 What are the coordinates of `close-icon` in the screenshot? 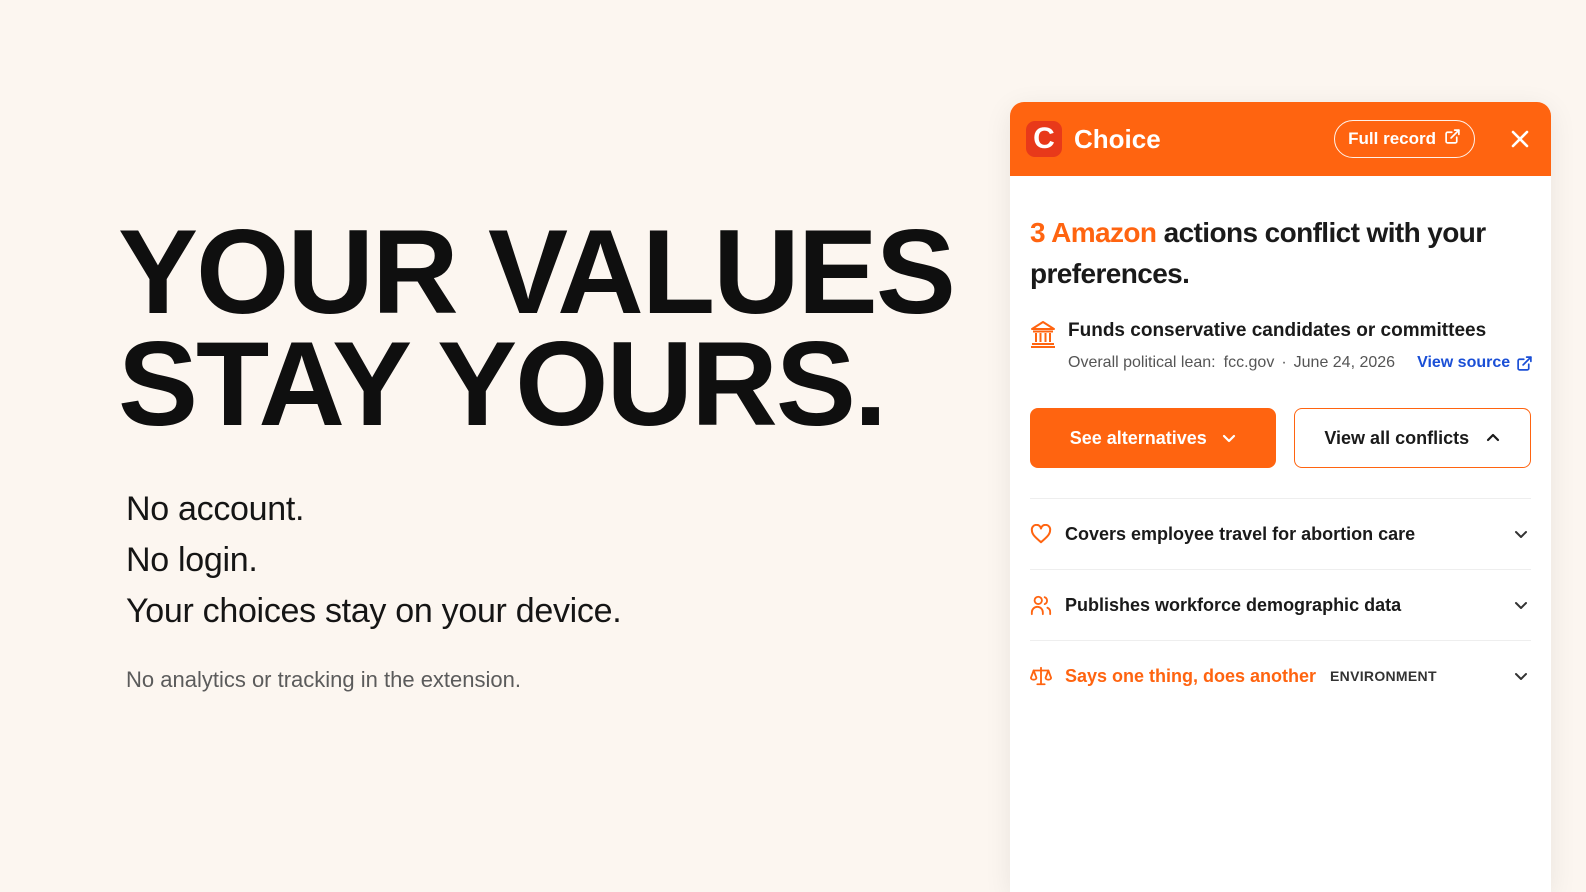 It's located at (1520, 139).